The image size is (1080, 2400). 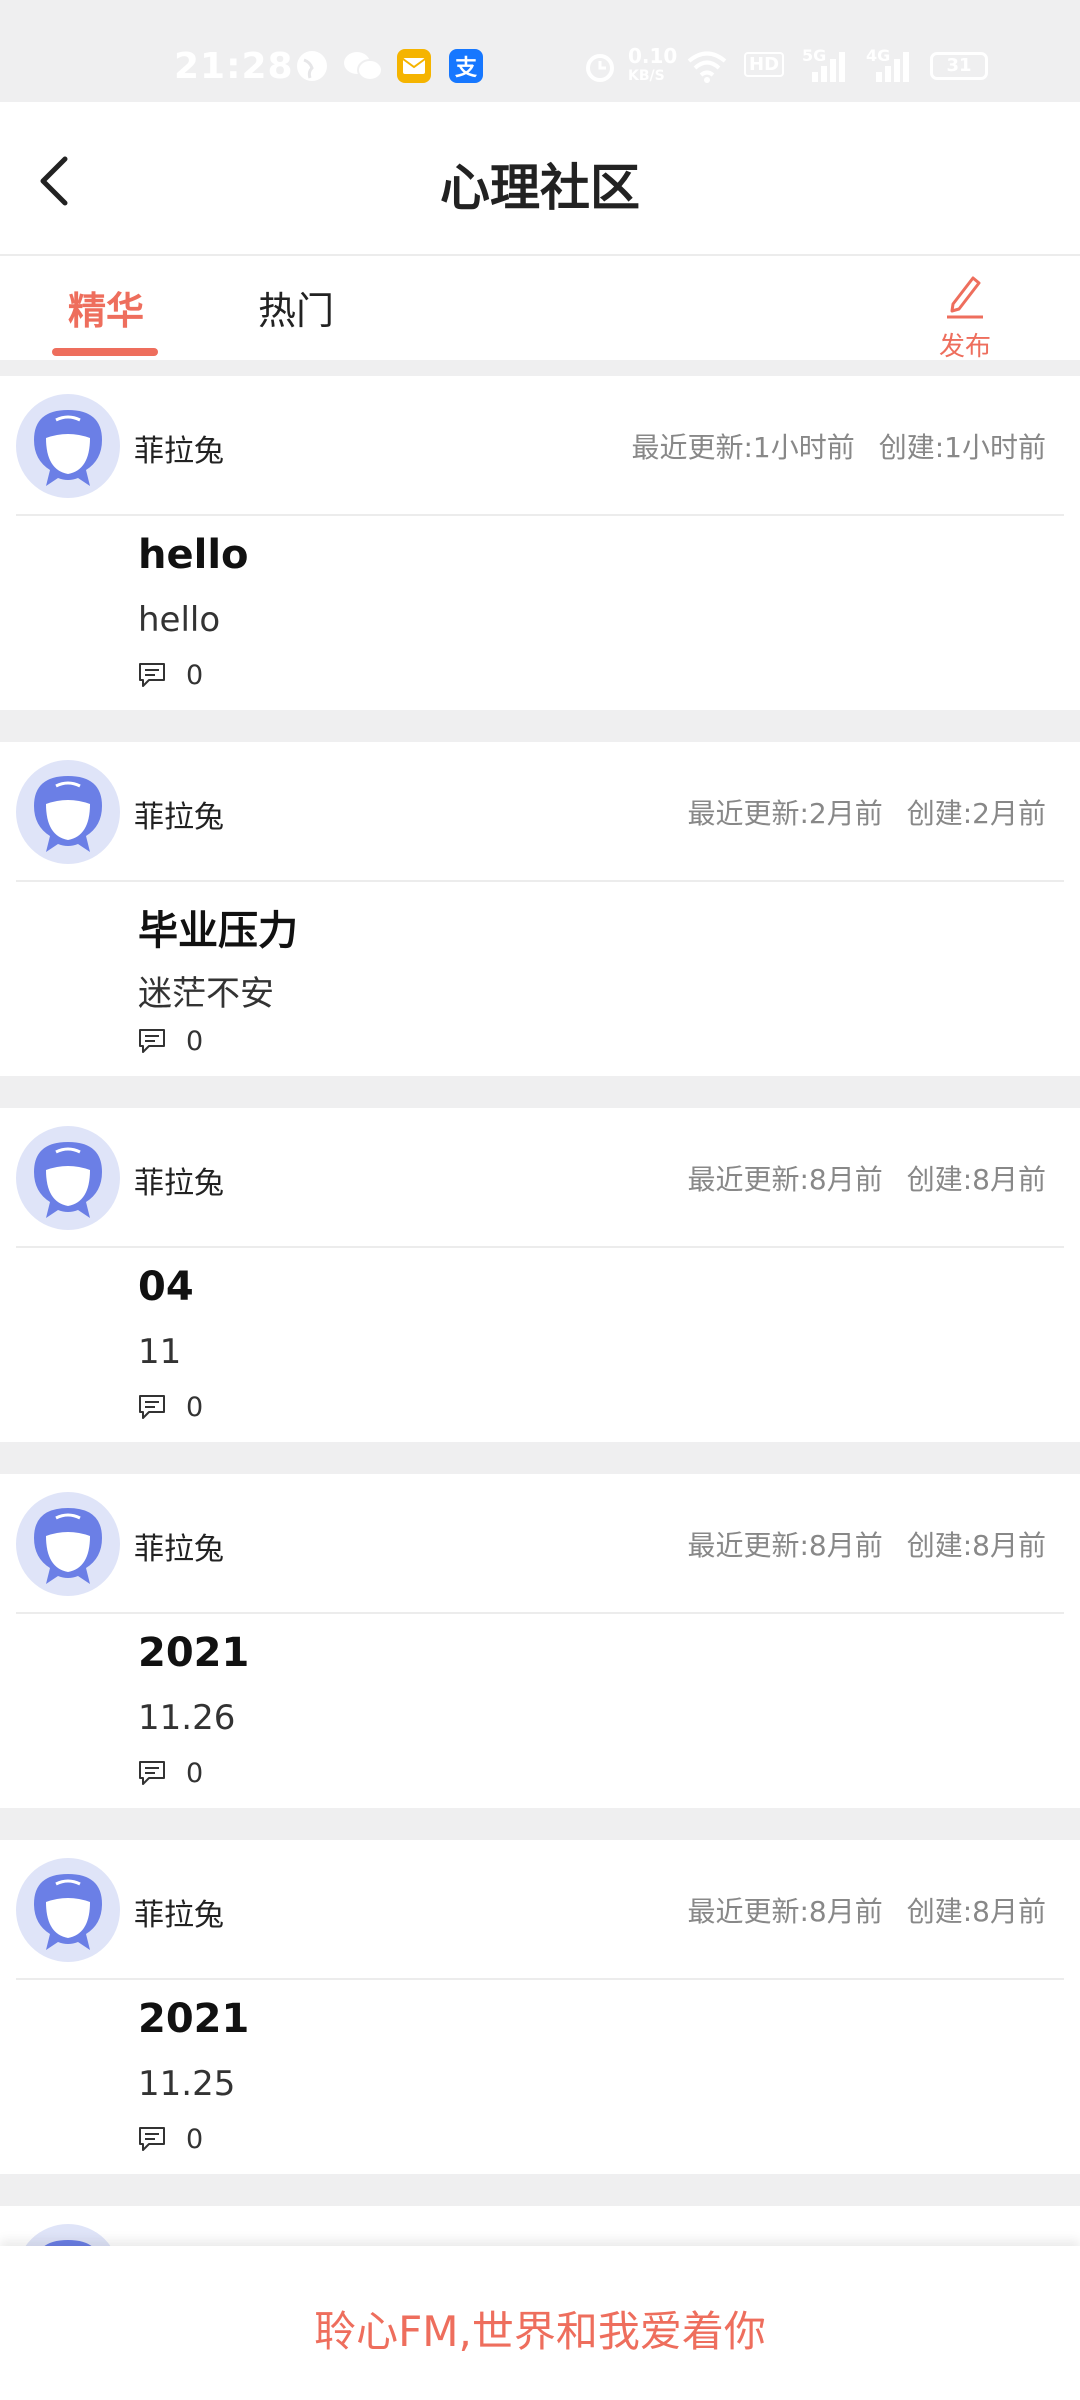 What do you see at coordinates (540, 2007) in the screenshot?
I see `post-card: 菲拉兔 最近更新:8月前 创建:8月前 2021 11.25 0` at bounding box center [540, 2007].